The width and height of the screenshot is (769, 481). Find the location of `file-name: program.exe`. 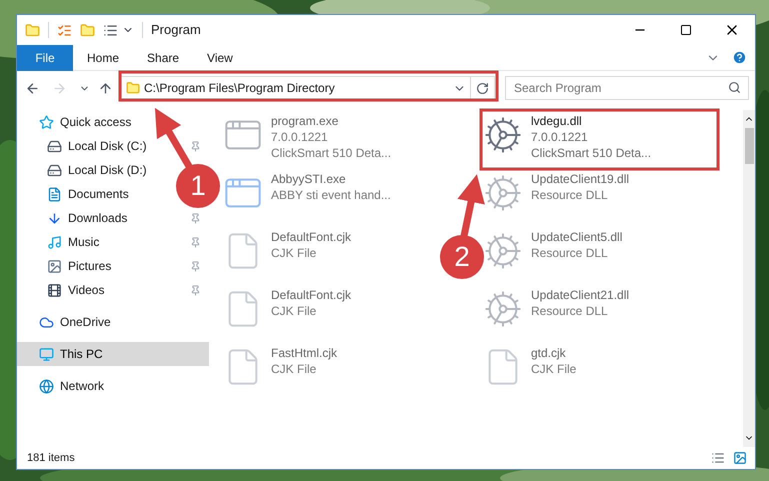

file-name: program.exe is located at coordinates (331, 121).